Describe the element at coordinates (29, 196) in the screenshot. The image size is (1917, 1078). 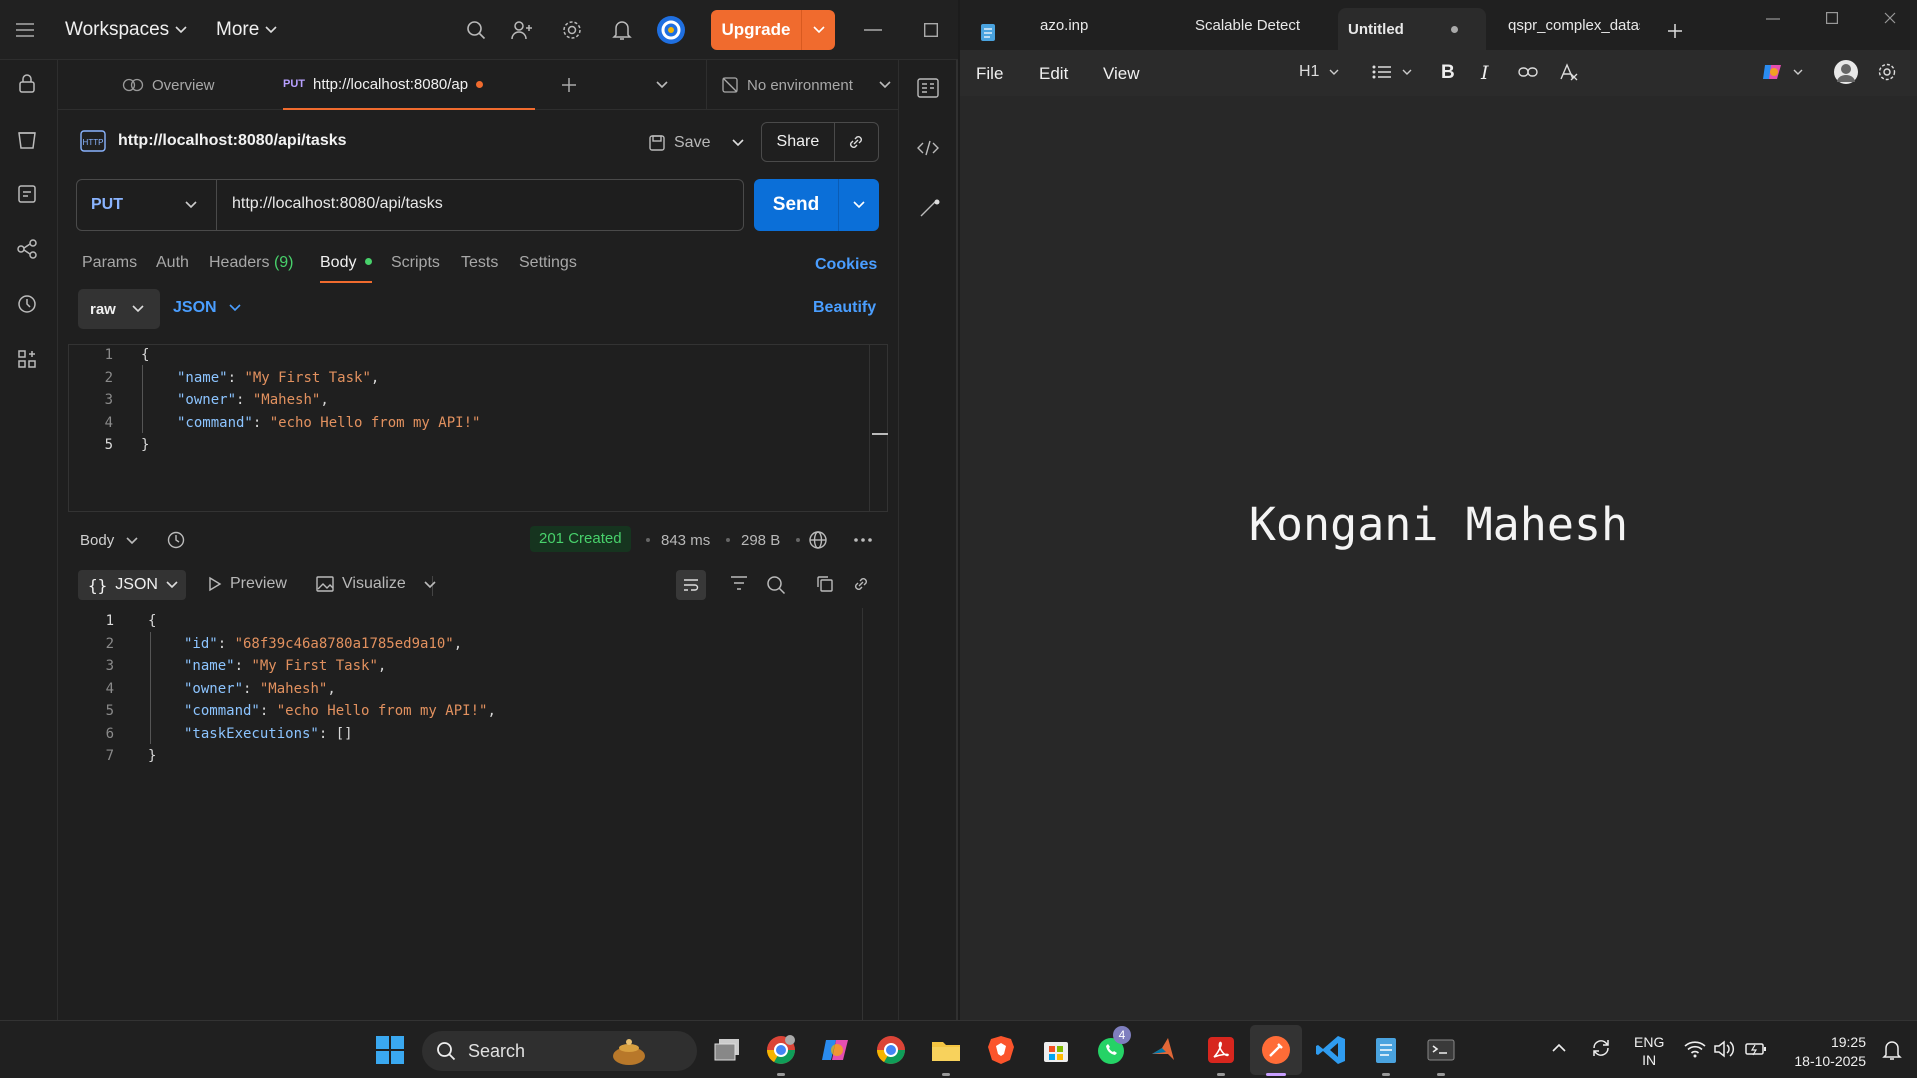
I see `environments-icon` at that location.